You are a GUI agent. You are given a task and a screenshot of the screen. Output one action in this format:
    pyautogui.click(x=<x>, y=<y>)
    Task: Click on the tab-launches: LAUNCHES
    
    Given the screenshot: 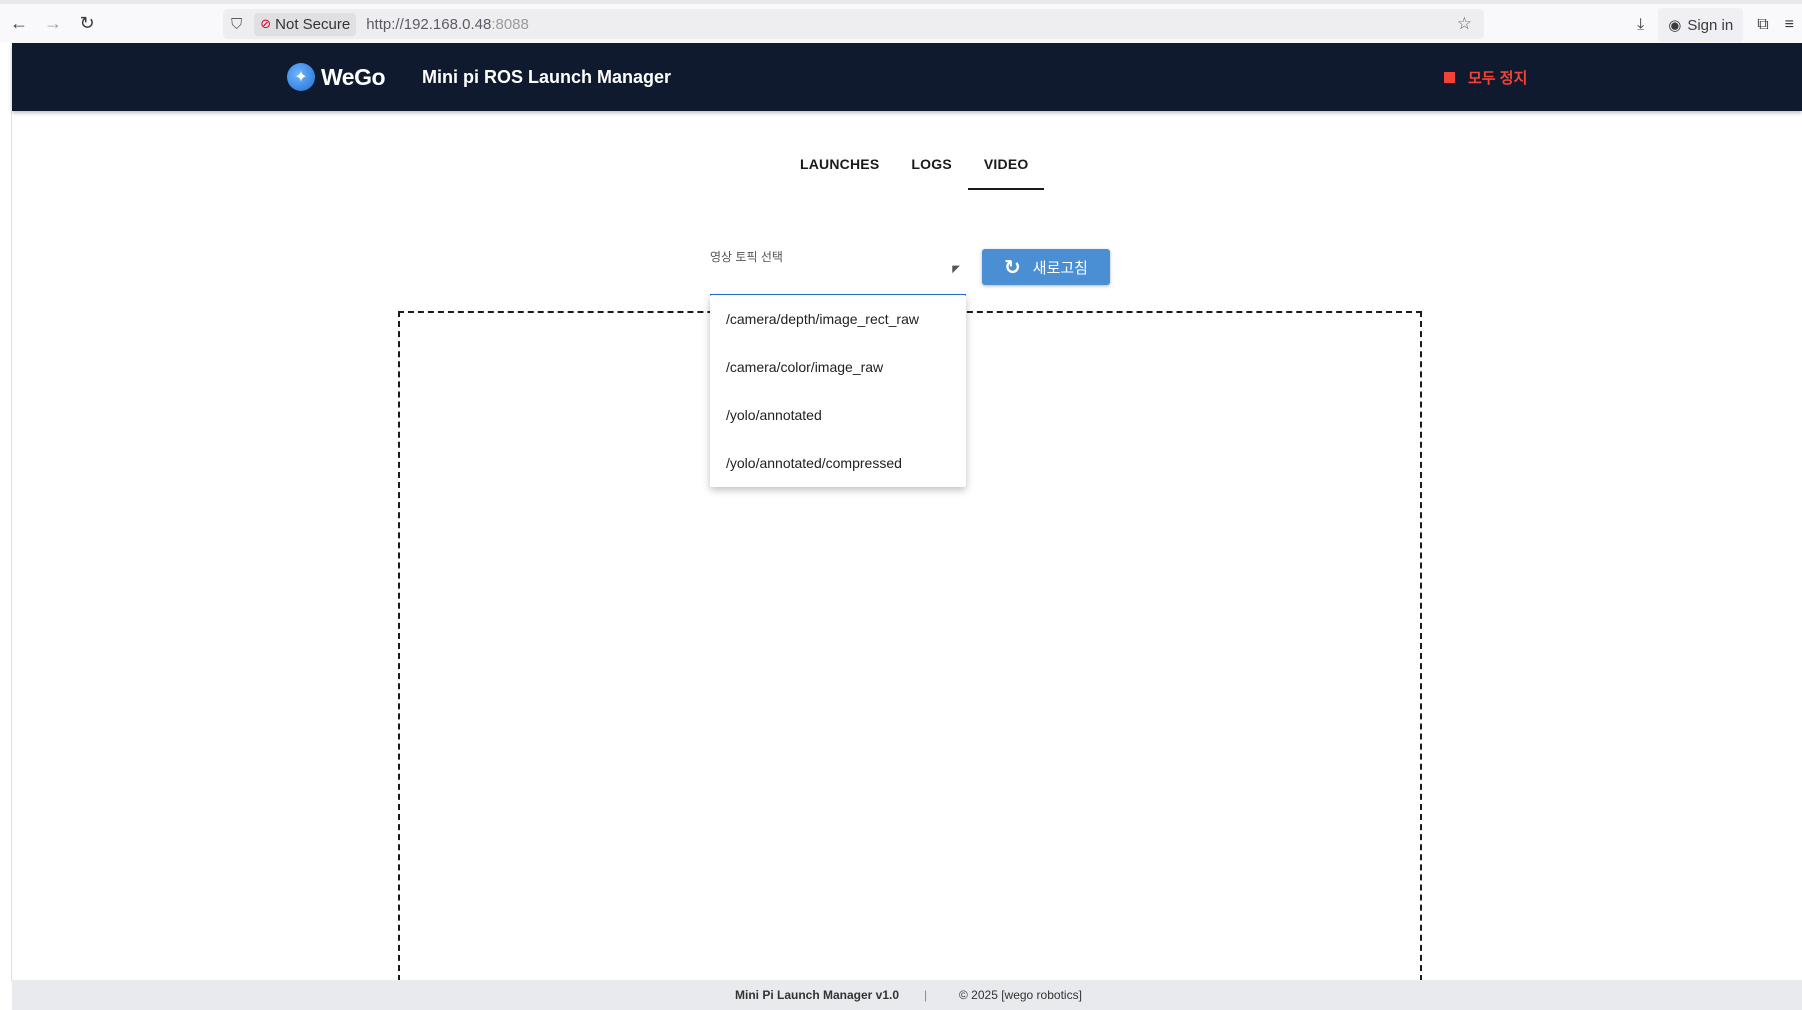 What is the action you would take?
    pyautogui.click(x=839, y=170)
    